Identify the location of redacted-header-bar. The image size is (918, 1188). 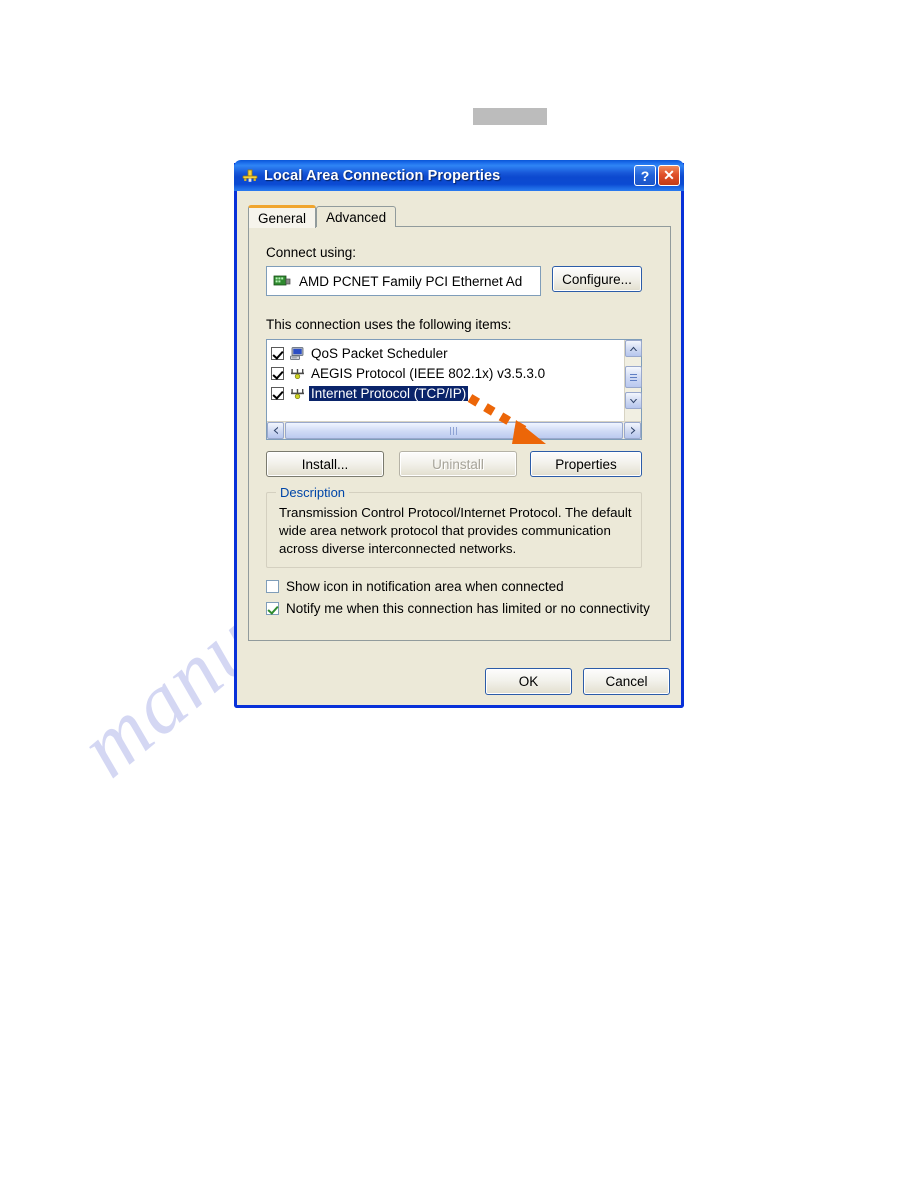
(510, 116).